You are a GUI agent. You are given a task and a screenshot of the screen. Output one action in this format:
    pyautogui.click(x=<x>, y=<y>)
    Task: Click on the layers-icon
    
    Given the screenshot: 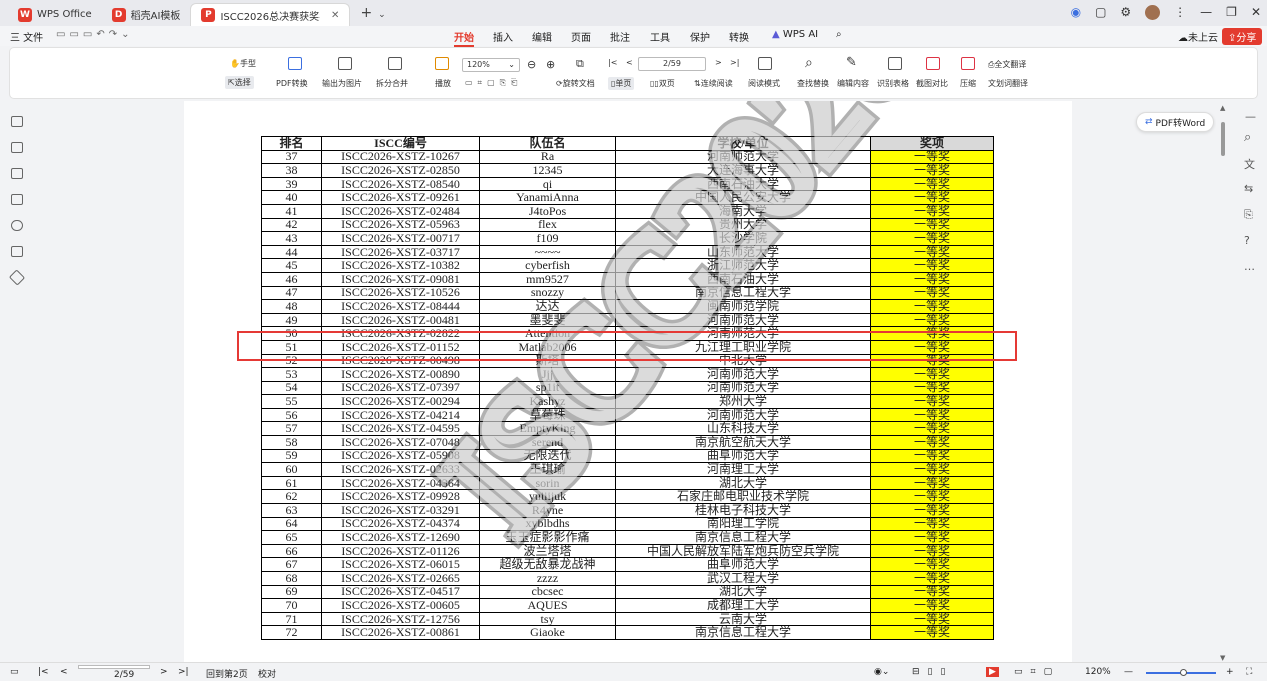 What is the action you would take?
    pyautogui.click(x=17, y=277)
    